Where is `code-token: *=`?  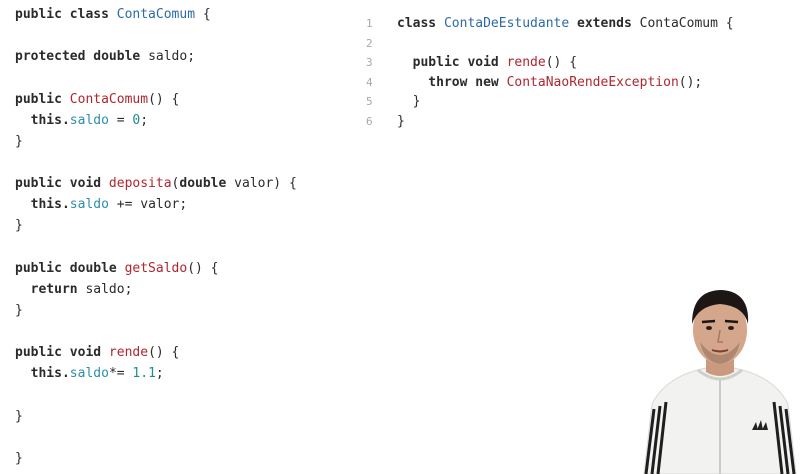 code-token: *= is located at coordinates (120, 374).